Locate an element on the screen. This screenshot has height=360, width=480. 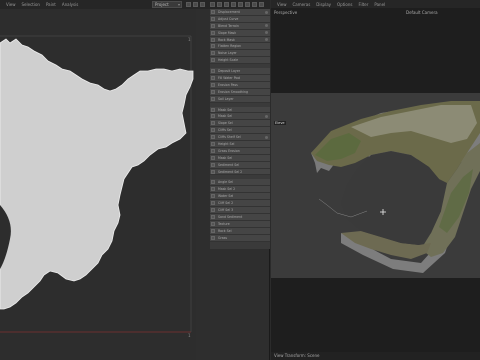
menu-view: View is located at coordinates (11, 4).